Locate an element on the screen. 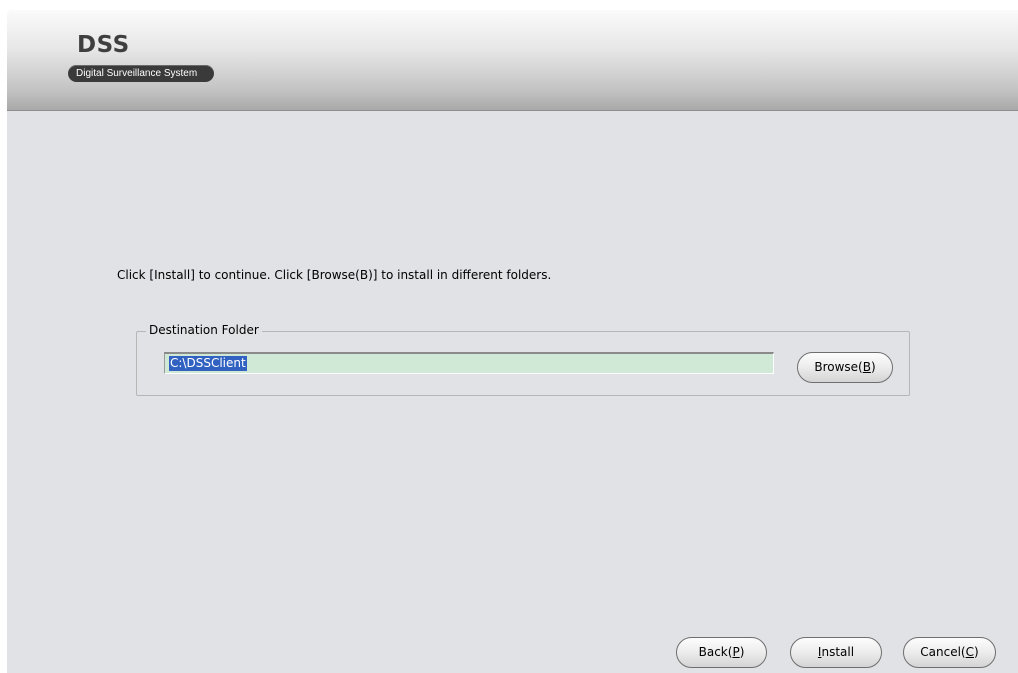 Image resolution: width=1018 pixels, height=673 pixels. cancel-button-label-prefix: Cancel( is located at coordinates (943, 652).